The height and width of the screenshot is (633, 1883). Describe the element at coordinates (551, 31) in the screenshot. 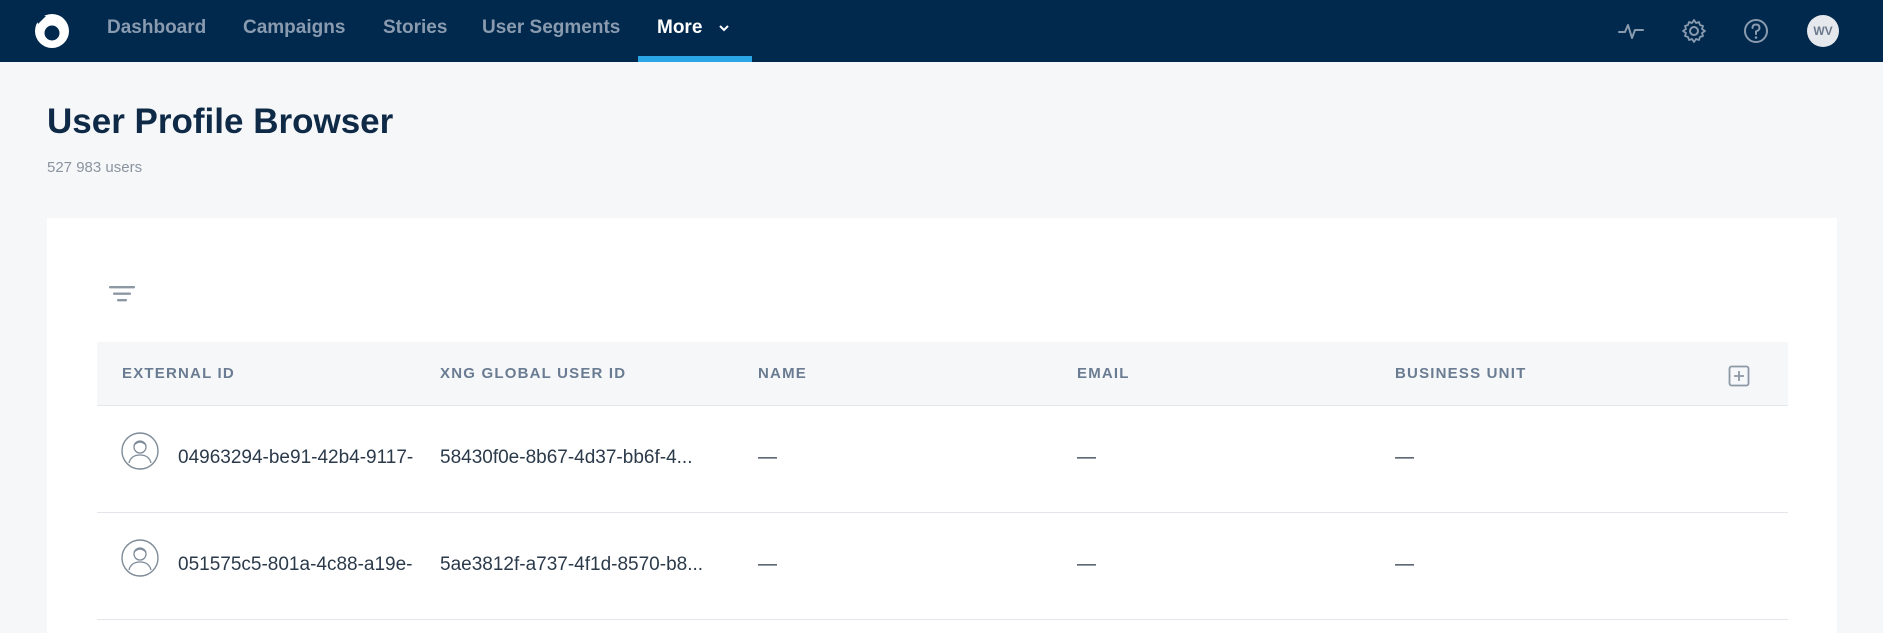

I see `nav-user-segments: User Segments` at that location.